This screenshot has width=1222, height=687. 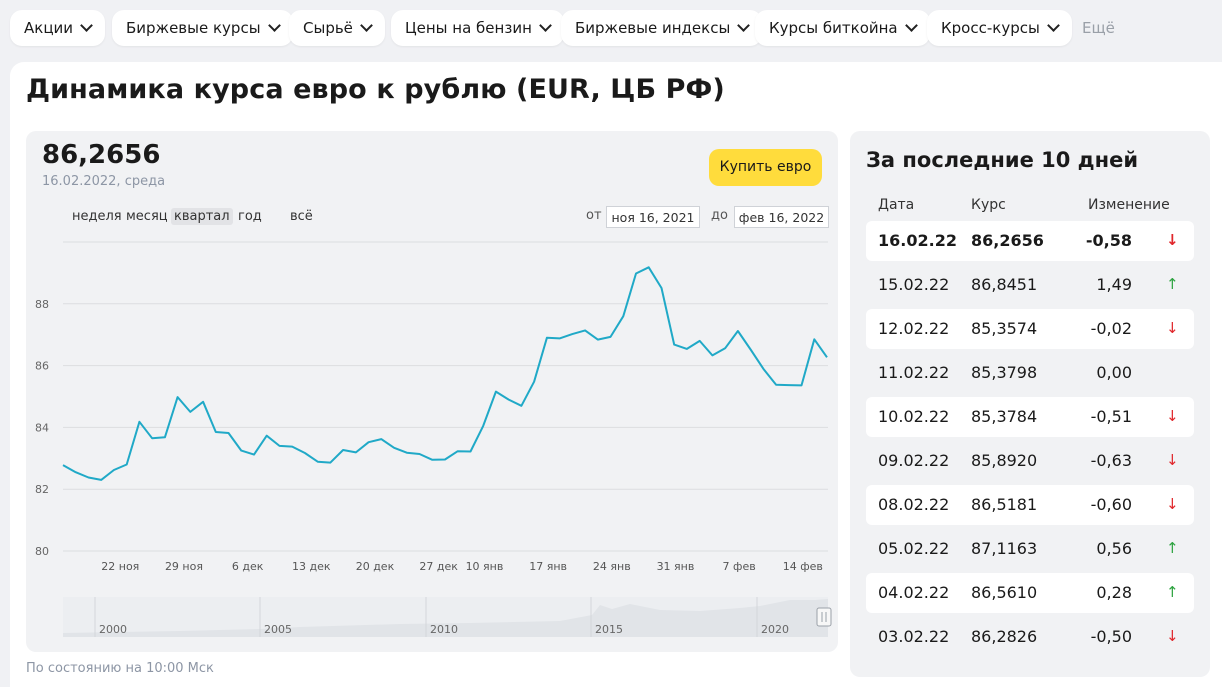 I want to click on row-change: -0,58, so click(x=1108, y=240).